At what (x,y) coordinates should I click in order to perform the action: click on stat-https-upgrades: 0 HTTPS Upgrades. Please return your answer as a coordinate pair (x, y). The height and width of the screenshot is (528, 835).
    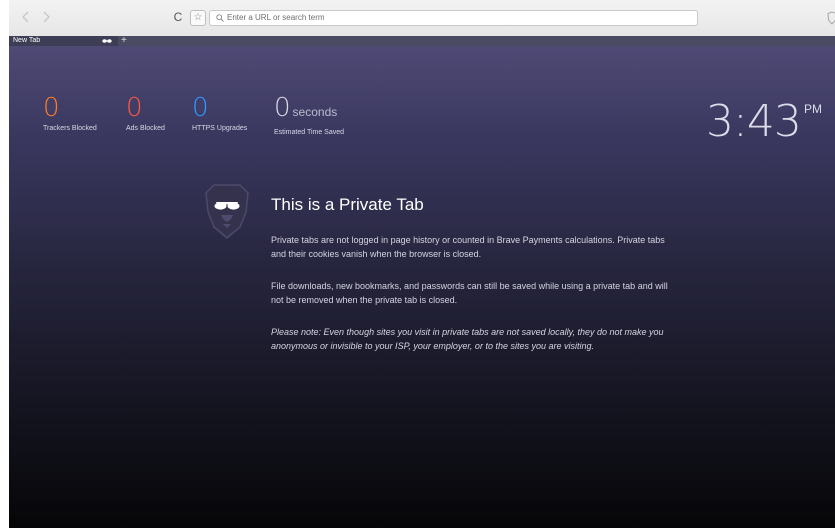
    Looking at the image, I should click on (219, 114).